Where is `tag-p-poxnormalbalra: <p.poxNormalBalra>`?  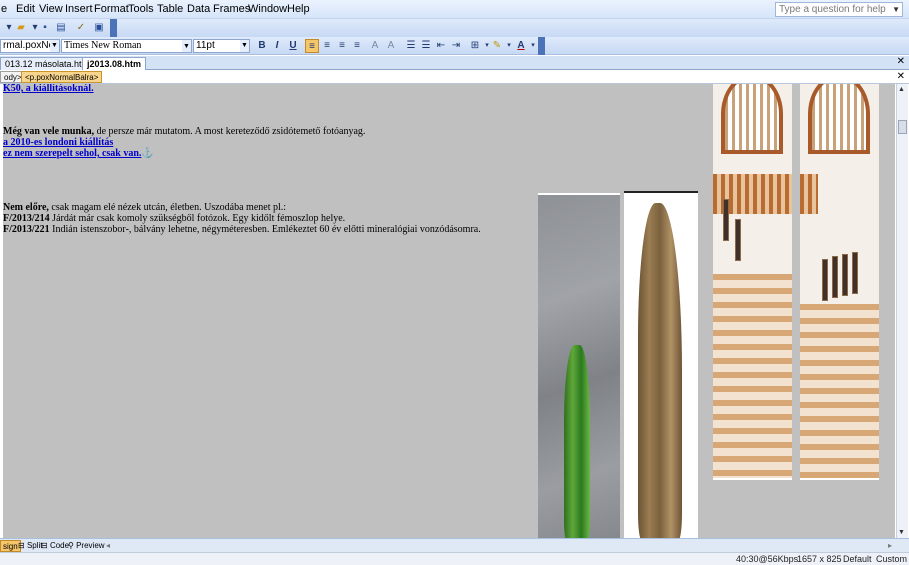
tag-p-poxnormalbalra: <p.poxNormalBalra> is located at coordinates (62, 77).